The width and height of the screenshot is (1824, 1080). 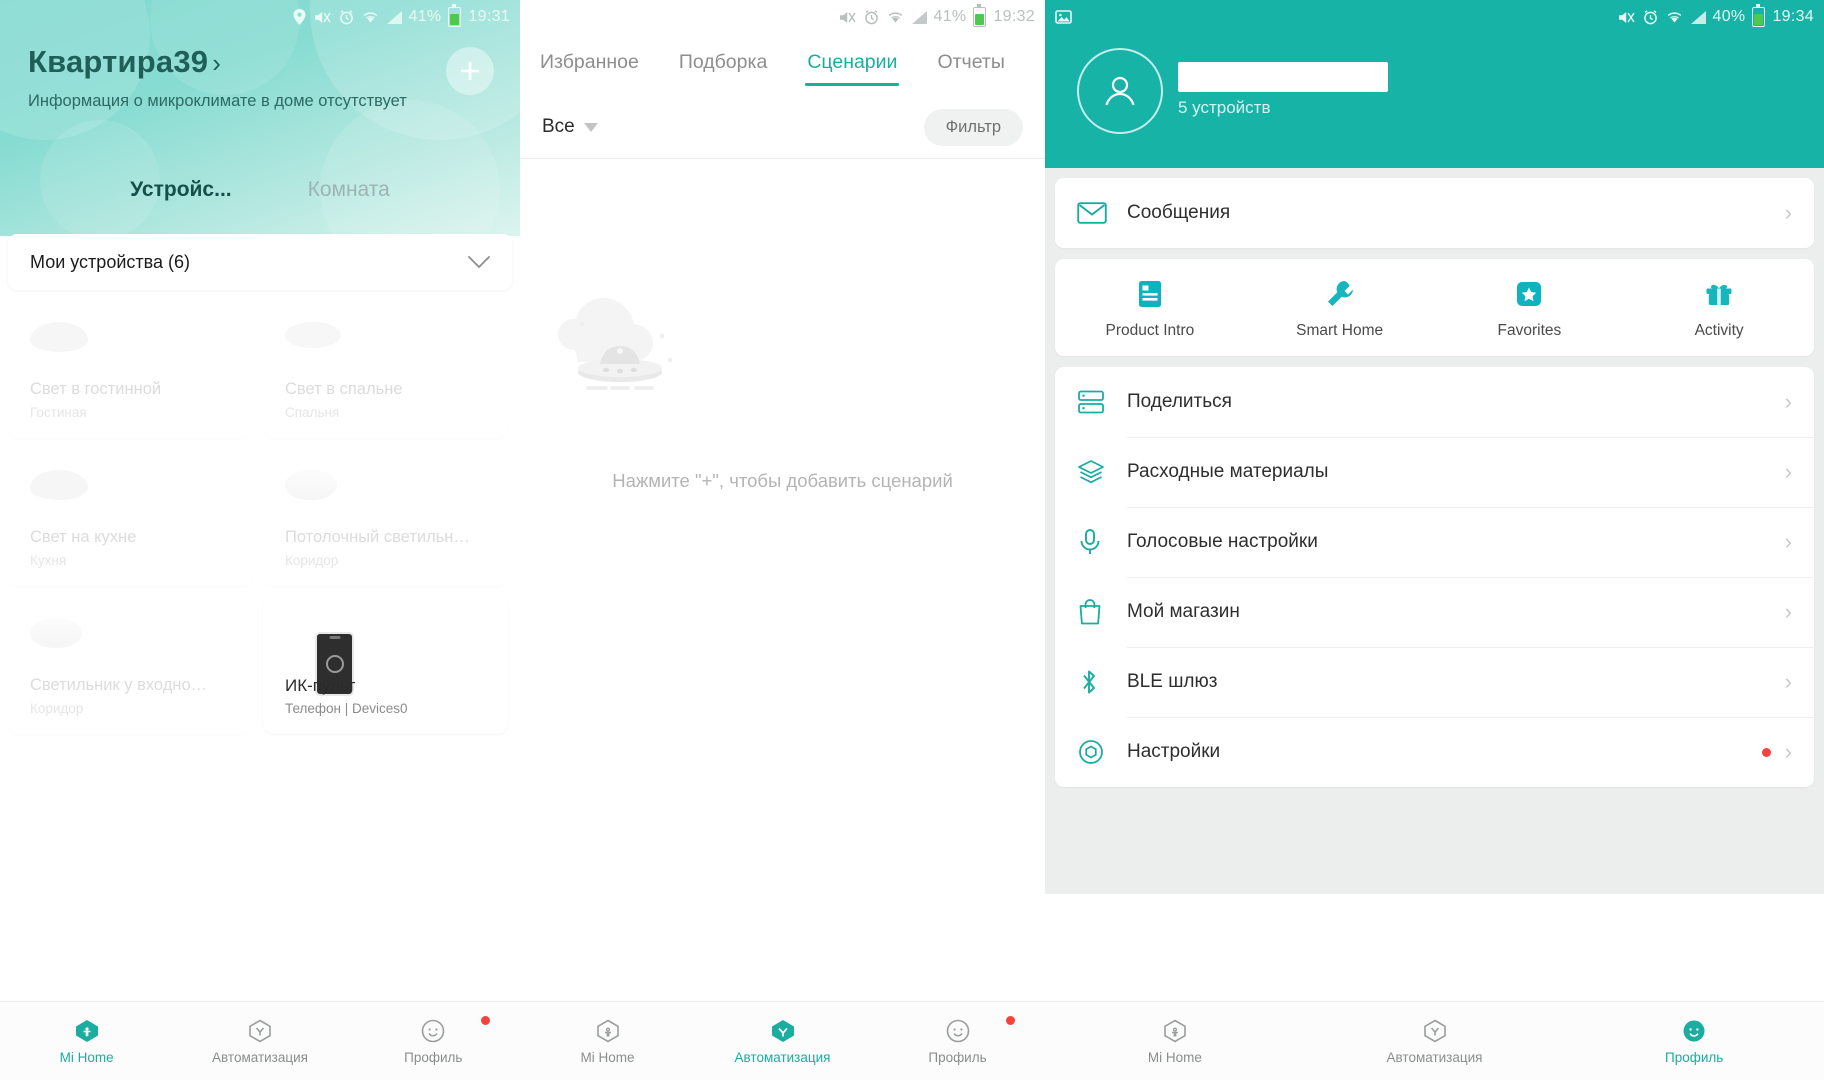 I want to click on quick-action-label: Activity, so click(x=1719, y=330).